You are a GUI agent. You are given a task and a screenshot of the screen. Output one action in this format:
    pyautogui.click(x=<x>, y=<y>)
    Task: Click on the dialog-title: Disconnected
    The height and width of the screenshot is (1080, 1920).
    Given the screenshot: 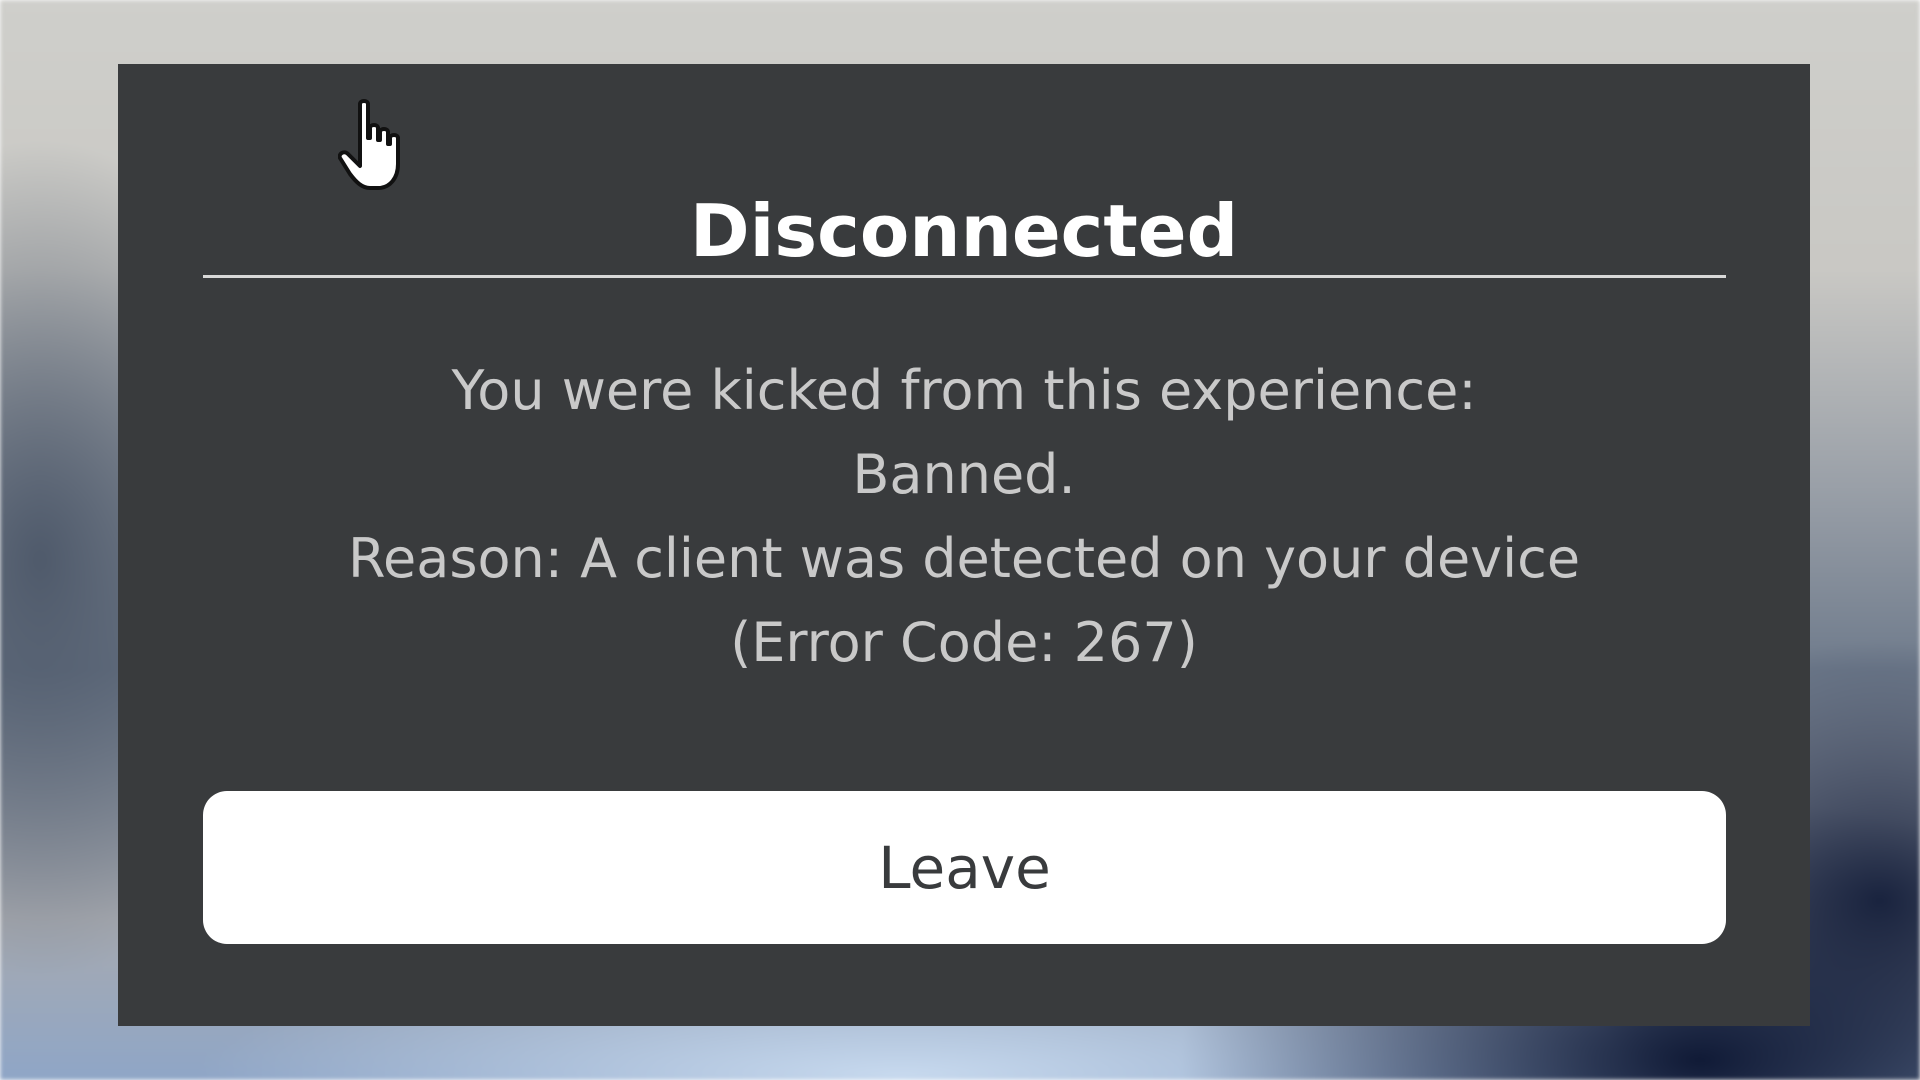 What is the action you would take?
    pyautogui.click(x=964, y=231)
    